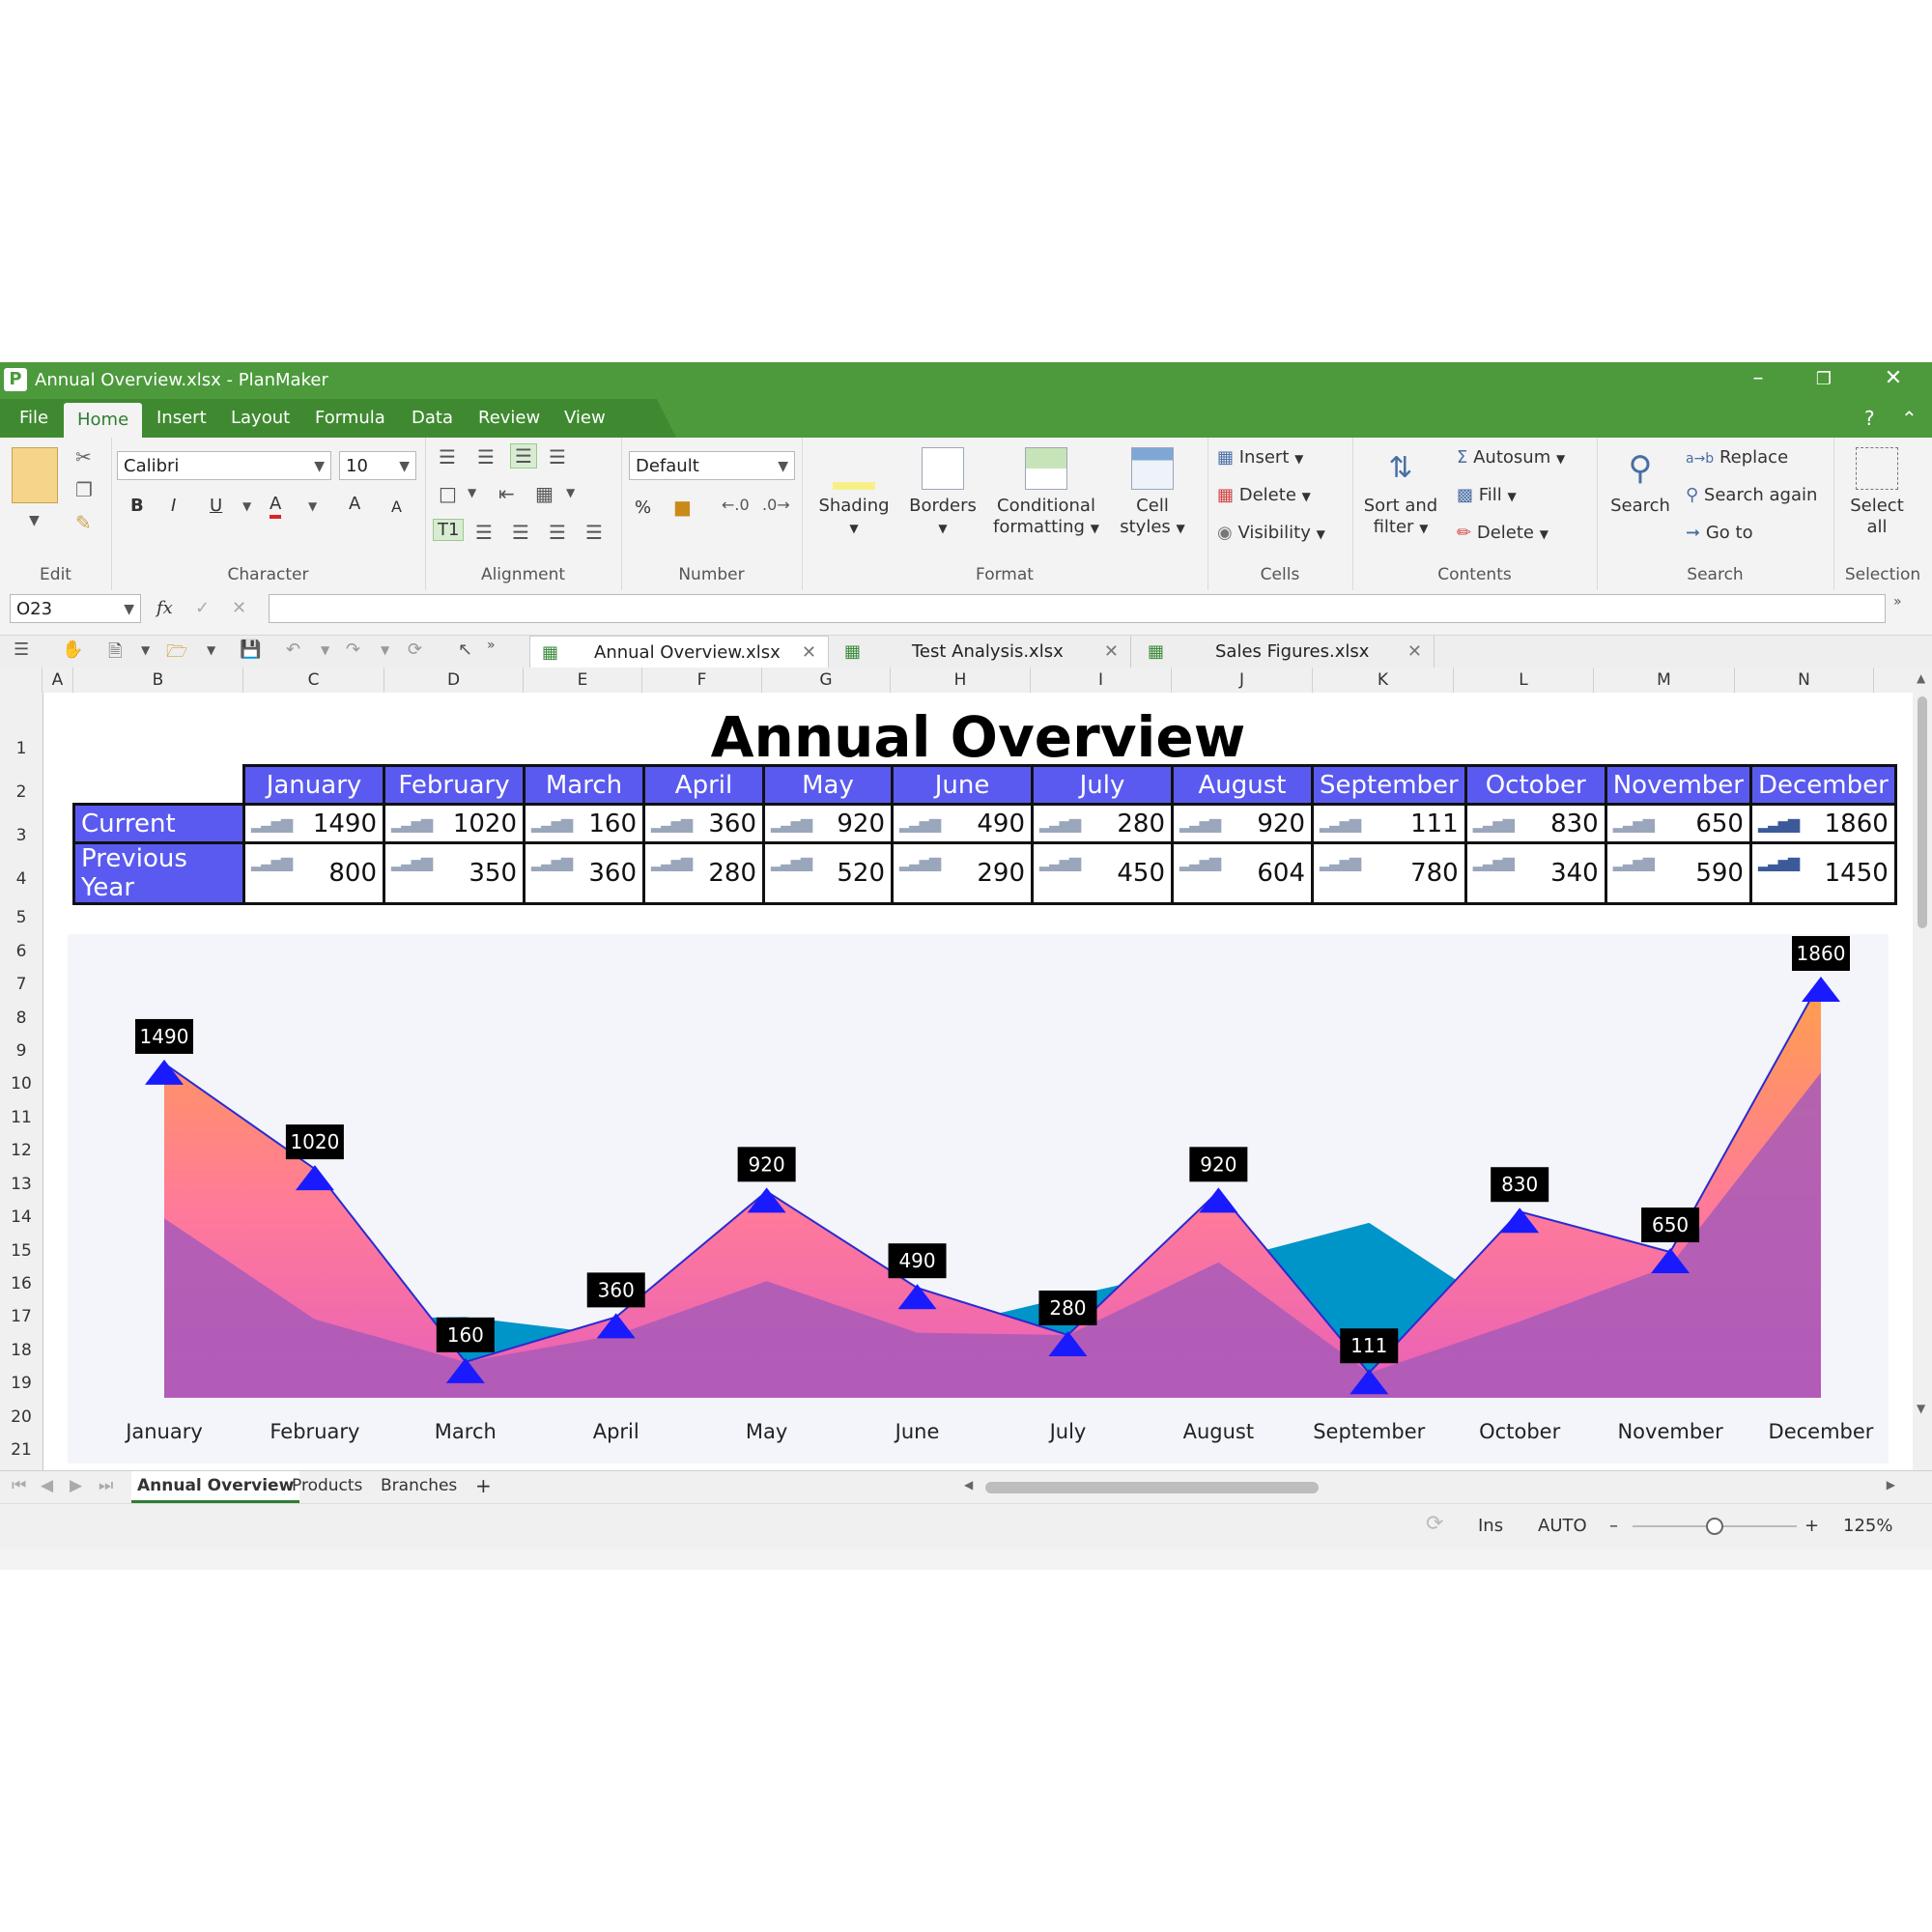 Image resolution: width=1932 pixels, height=1932 pixels. What do you see at coordinates (115, 653) in the screenshot?
I see `new-document-icon: 🗎` at bounding box center [115, 653].